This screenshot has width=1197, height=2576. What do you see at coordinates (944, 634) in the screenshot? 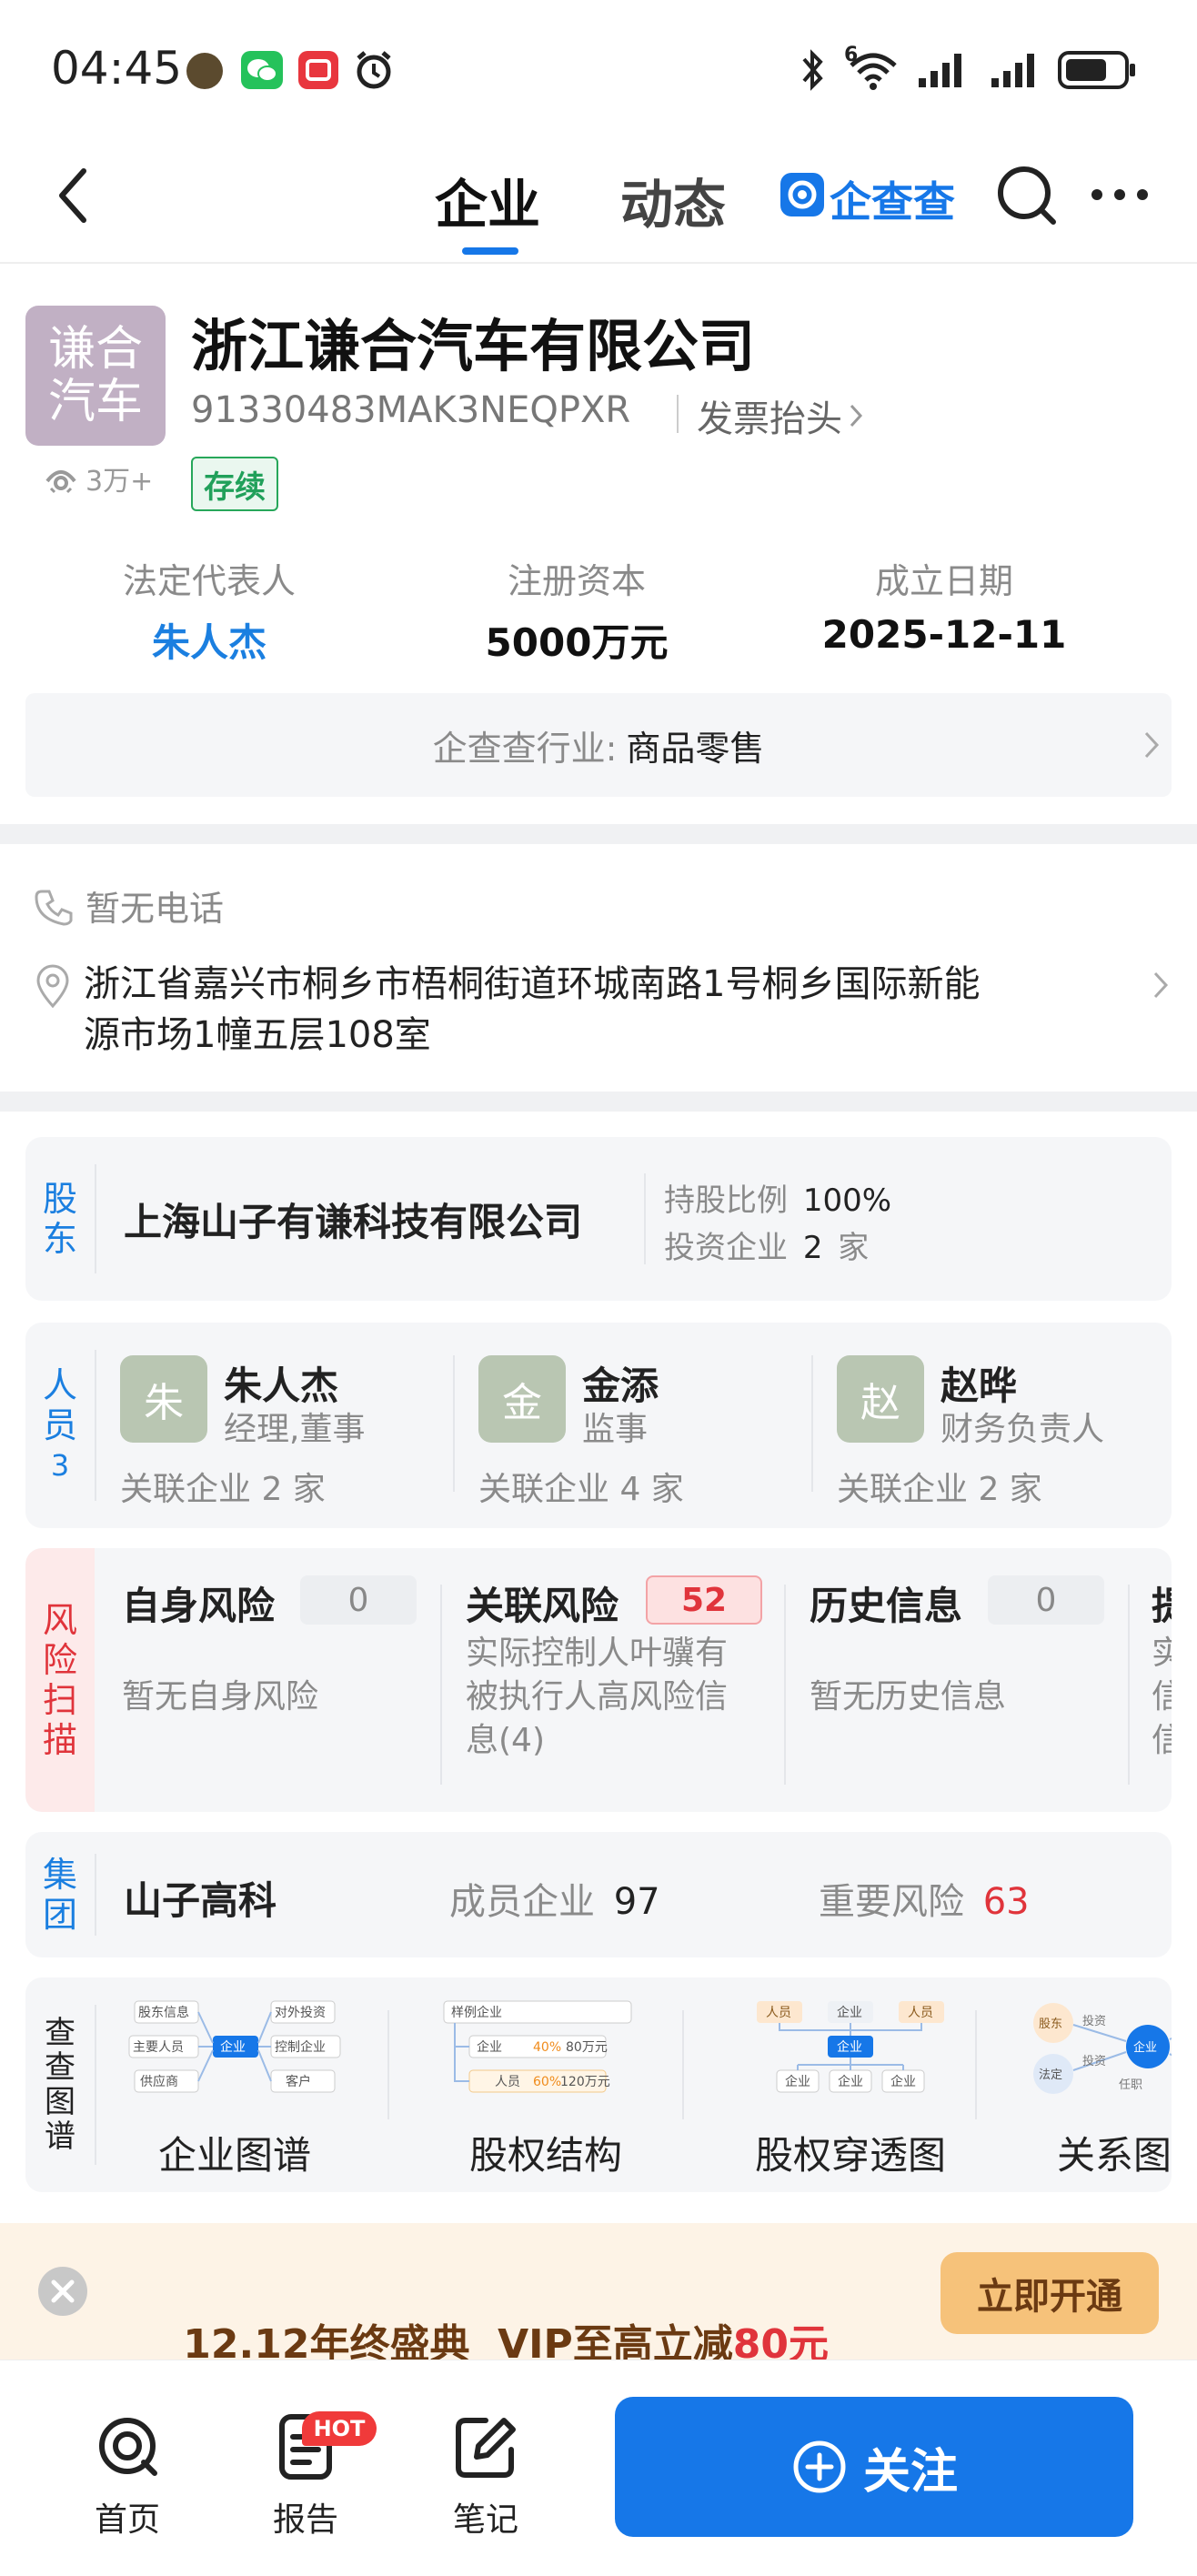
I see `established-date-value: 2025-12-11` at bounding box center [944, 634].